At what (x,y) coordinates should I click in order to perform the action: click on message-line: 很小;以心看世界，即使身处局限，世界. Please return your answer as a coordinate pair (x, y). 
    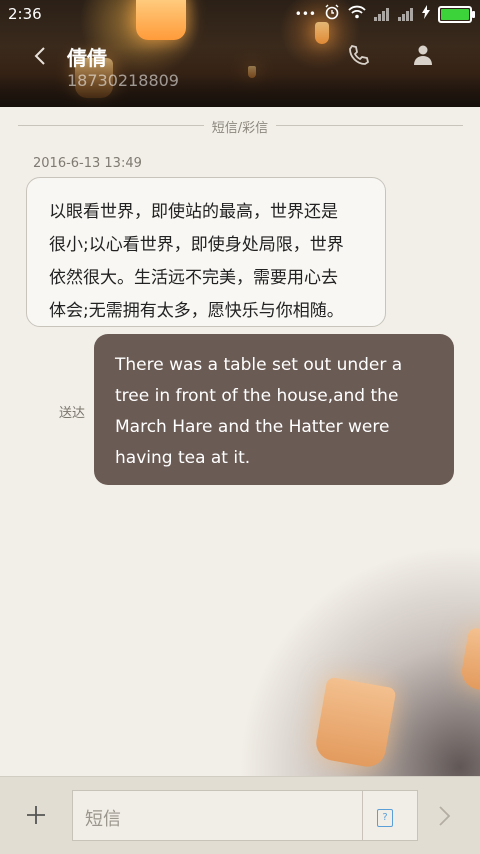
    Looking at the image, I should click on (196, 245).